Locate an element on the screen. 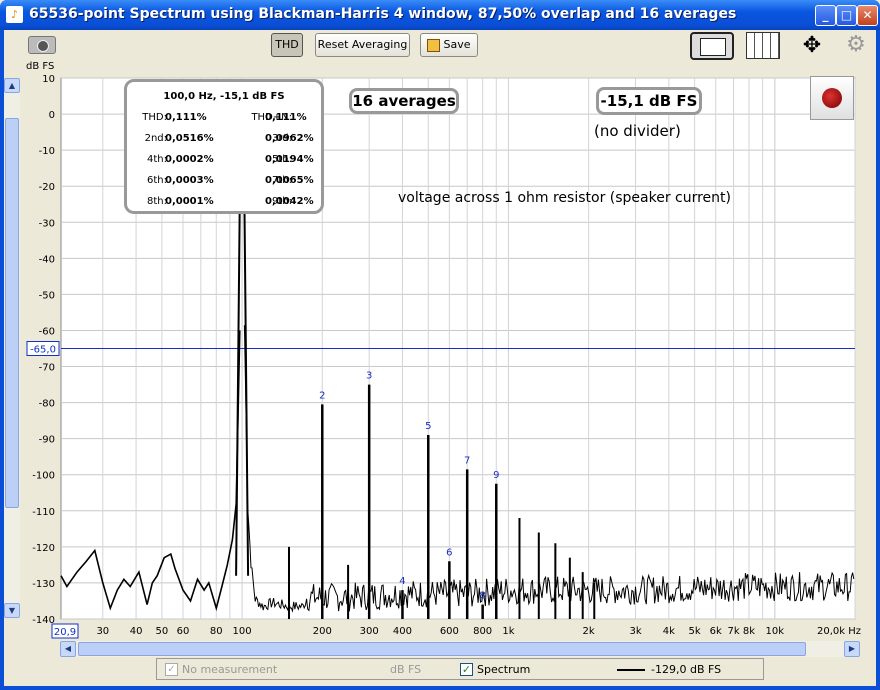  x-tick-label: 800 is located at coordinates (482, 631).